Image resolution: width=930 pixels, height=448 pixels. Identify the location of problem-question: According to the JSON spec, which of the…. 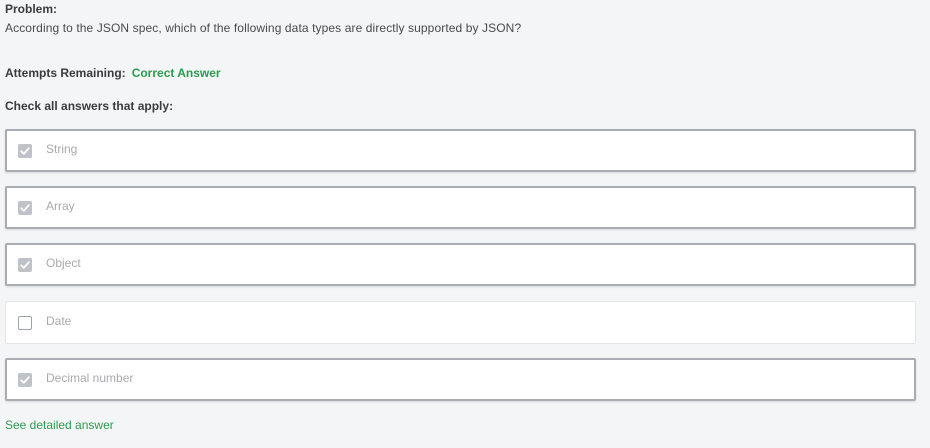
(263, 28).